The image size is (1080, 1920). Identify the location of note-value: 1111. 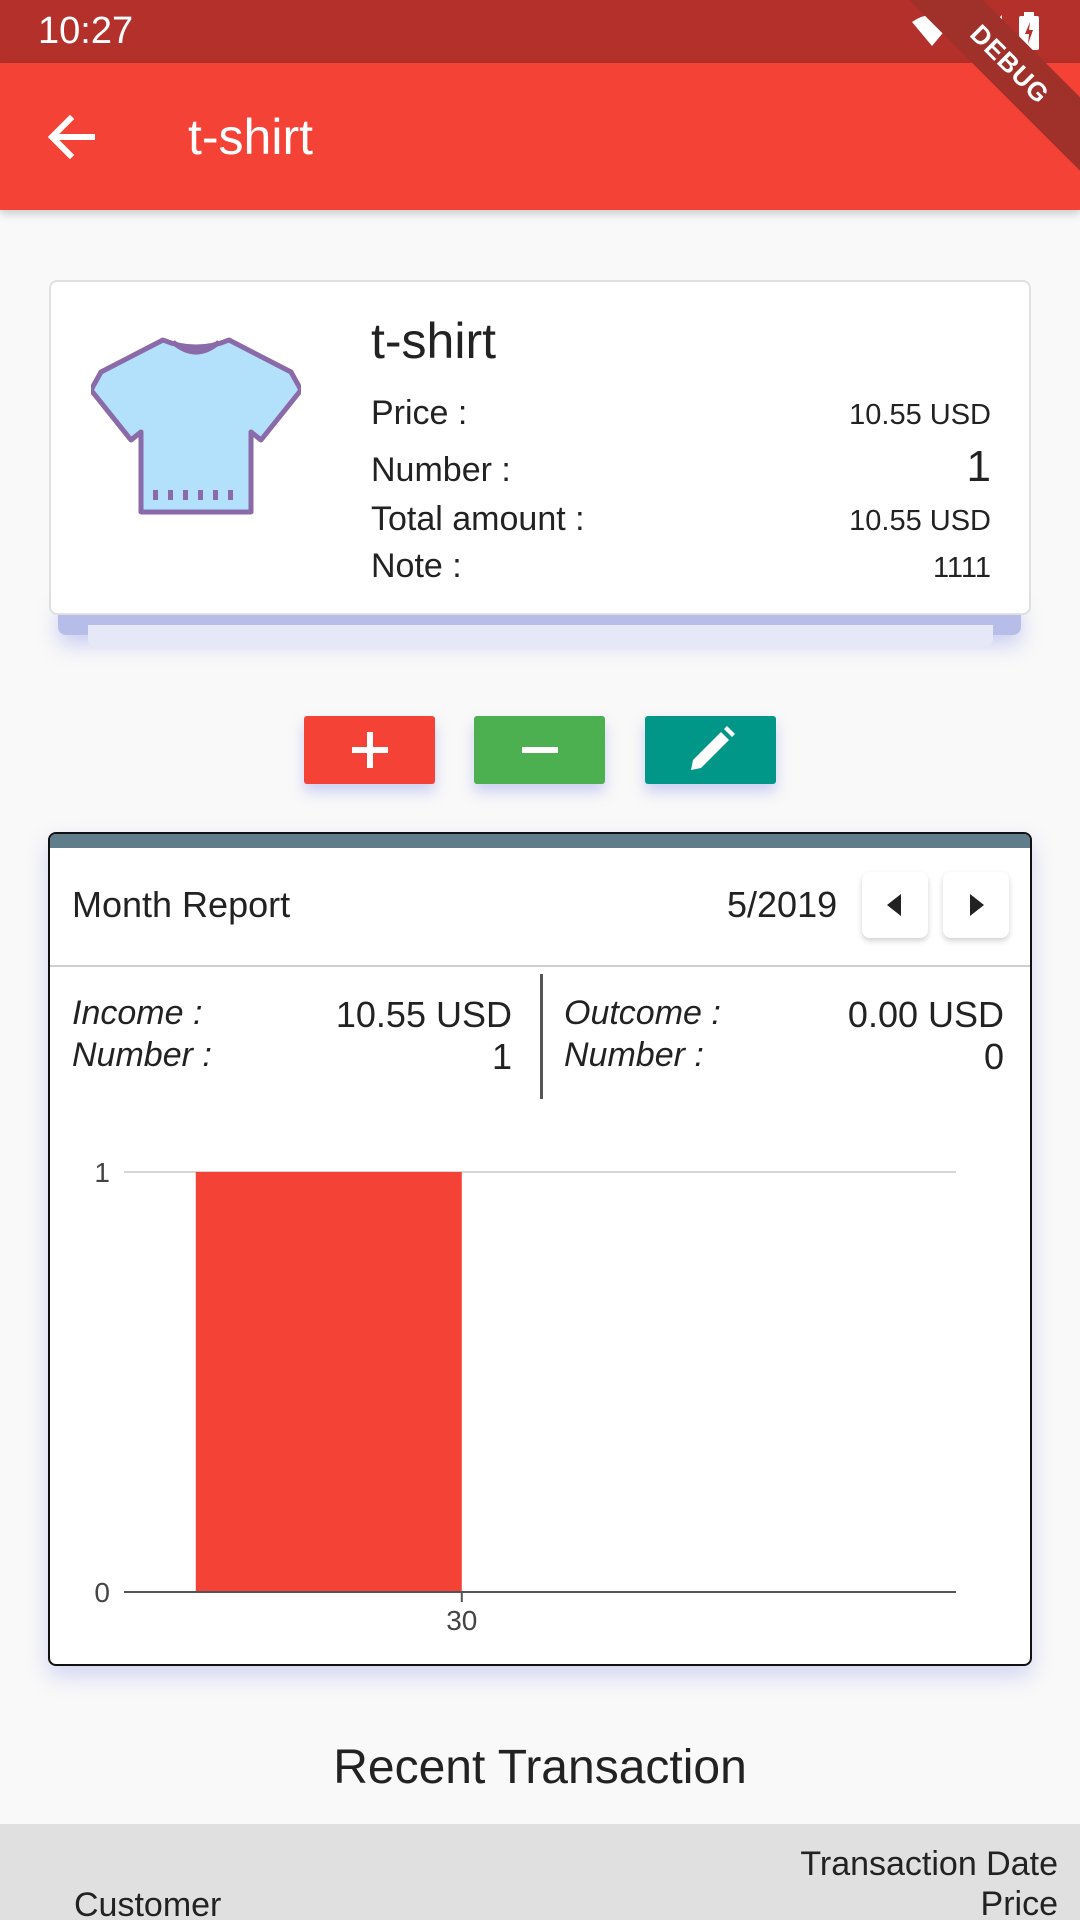
(961, 568).